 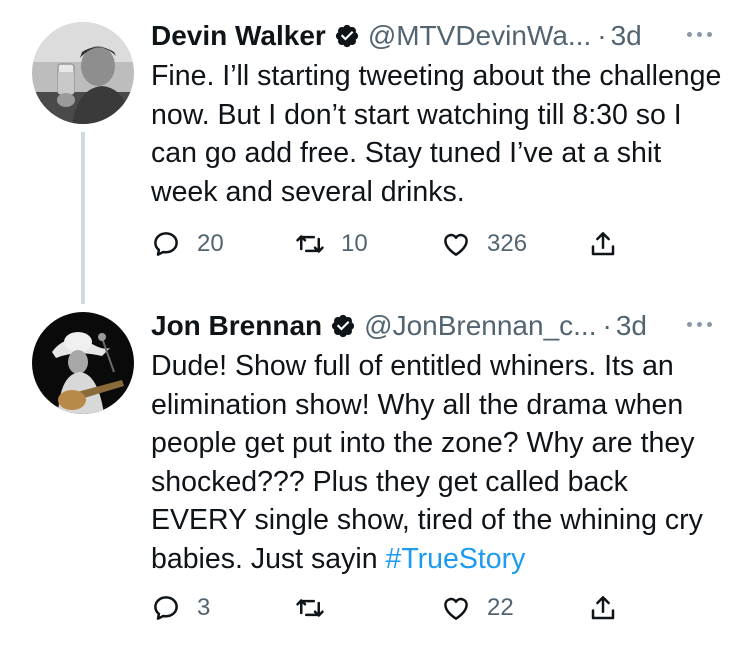 What do you see at coordinates (391, 244) in the screenshot?
I see `tweet-actions: 20 10 326` at bounding box center [391, 244].